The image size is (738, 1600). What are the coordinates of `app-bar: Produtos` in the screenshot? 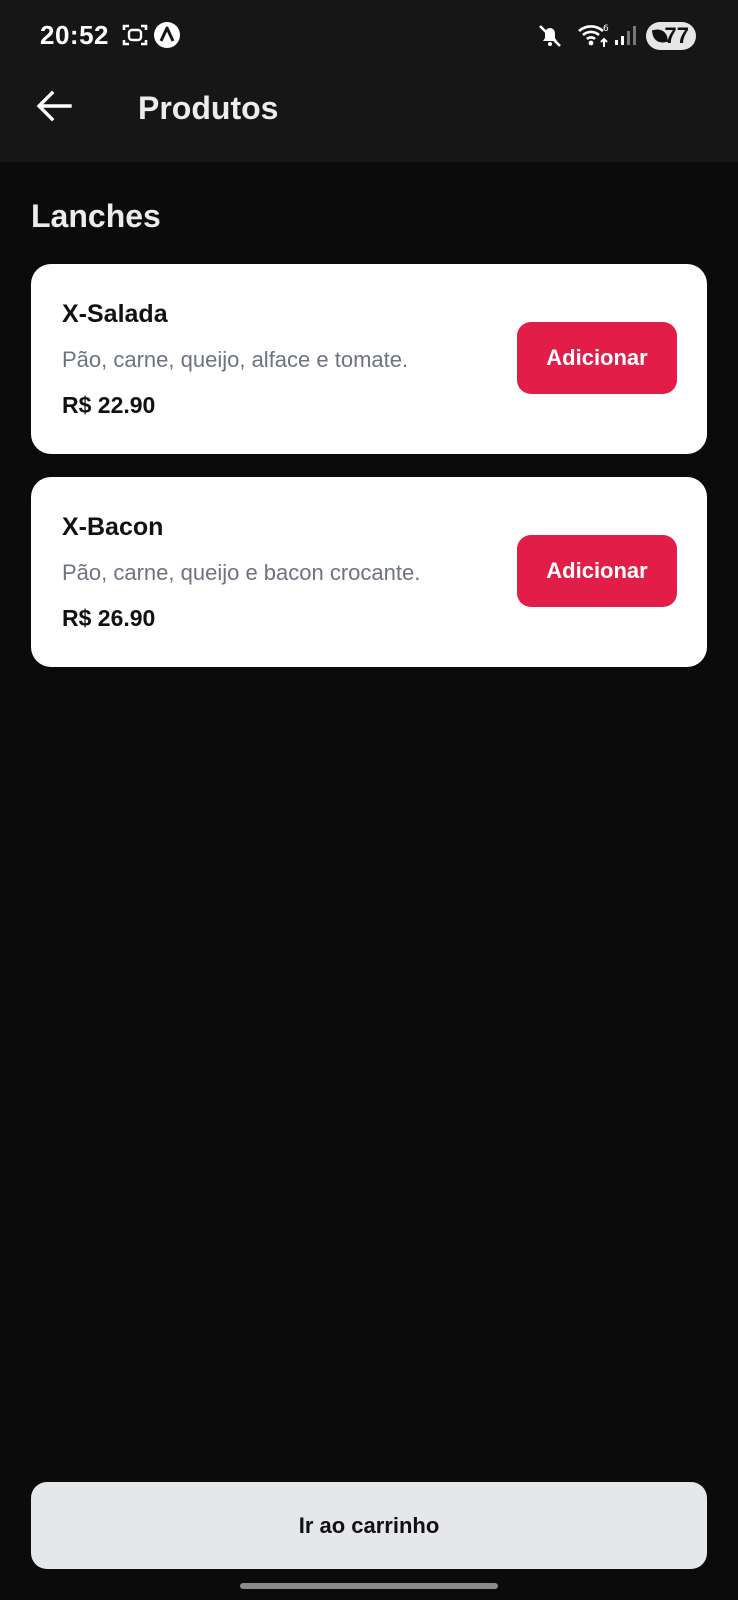 It's located at (369, 117).